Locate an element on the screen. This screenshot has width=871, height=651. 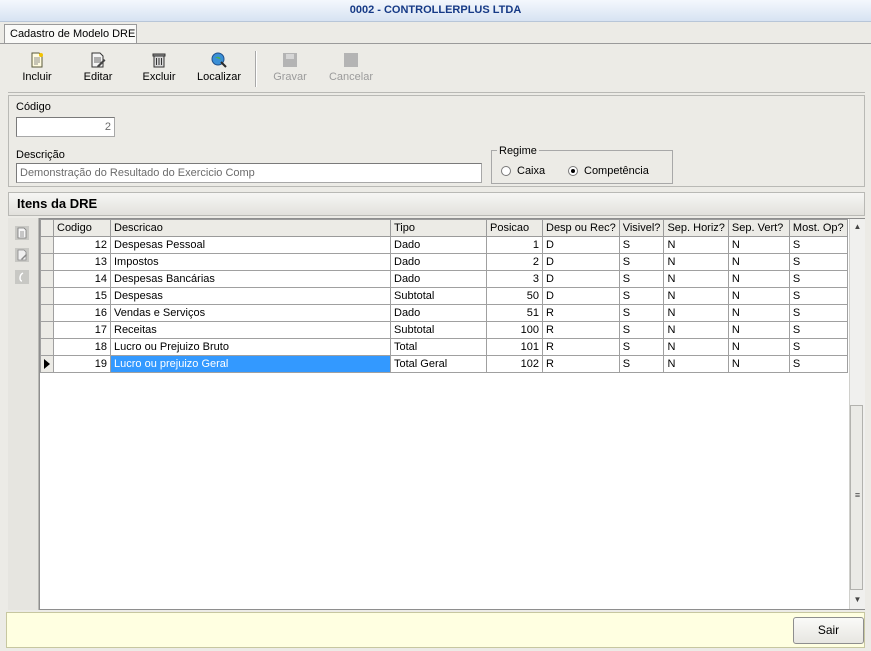
add-row-icon is located at coordinates (22, 233).